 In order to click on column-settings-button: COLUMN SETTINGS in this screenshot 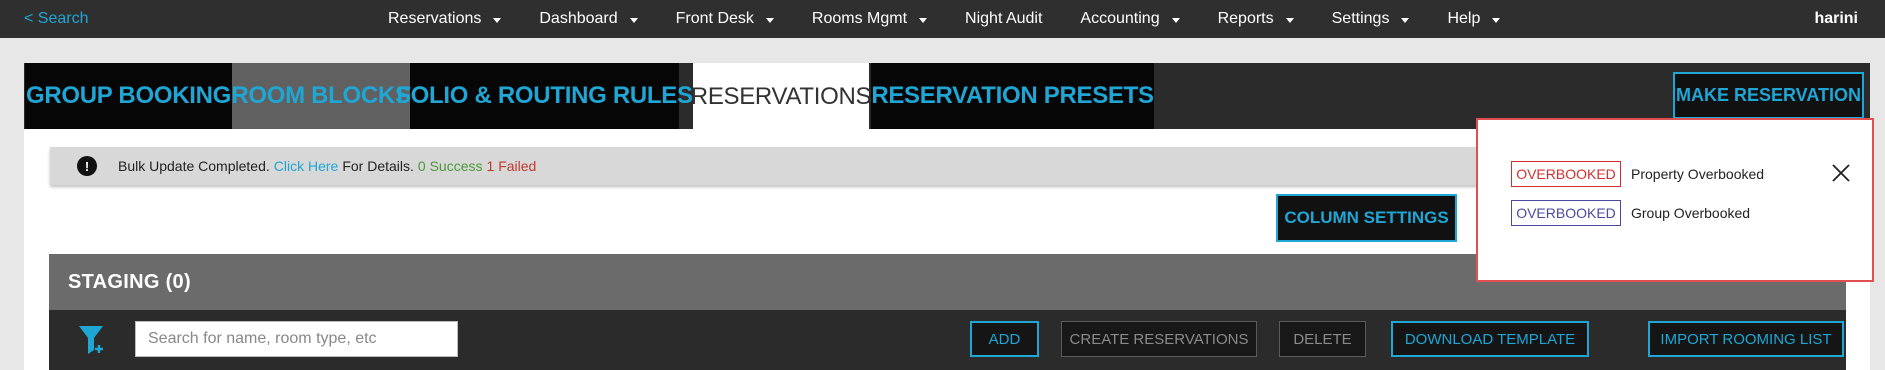, I will do `click(1366, 218)`.